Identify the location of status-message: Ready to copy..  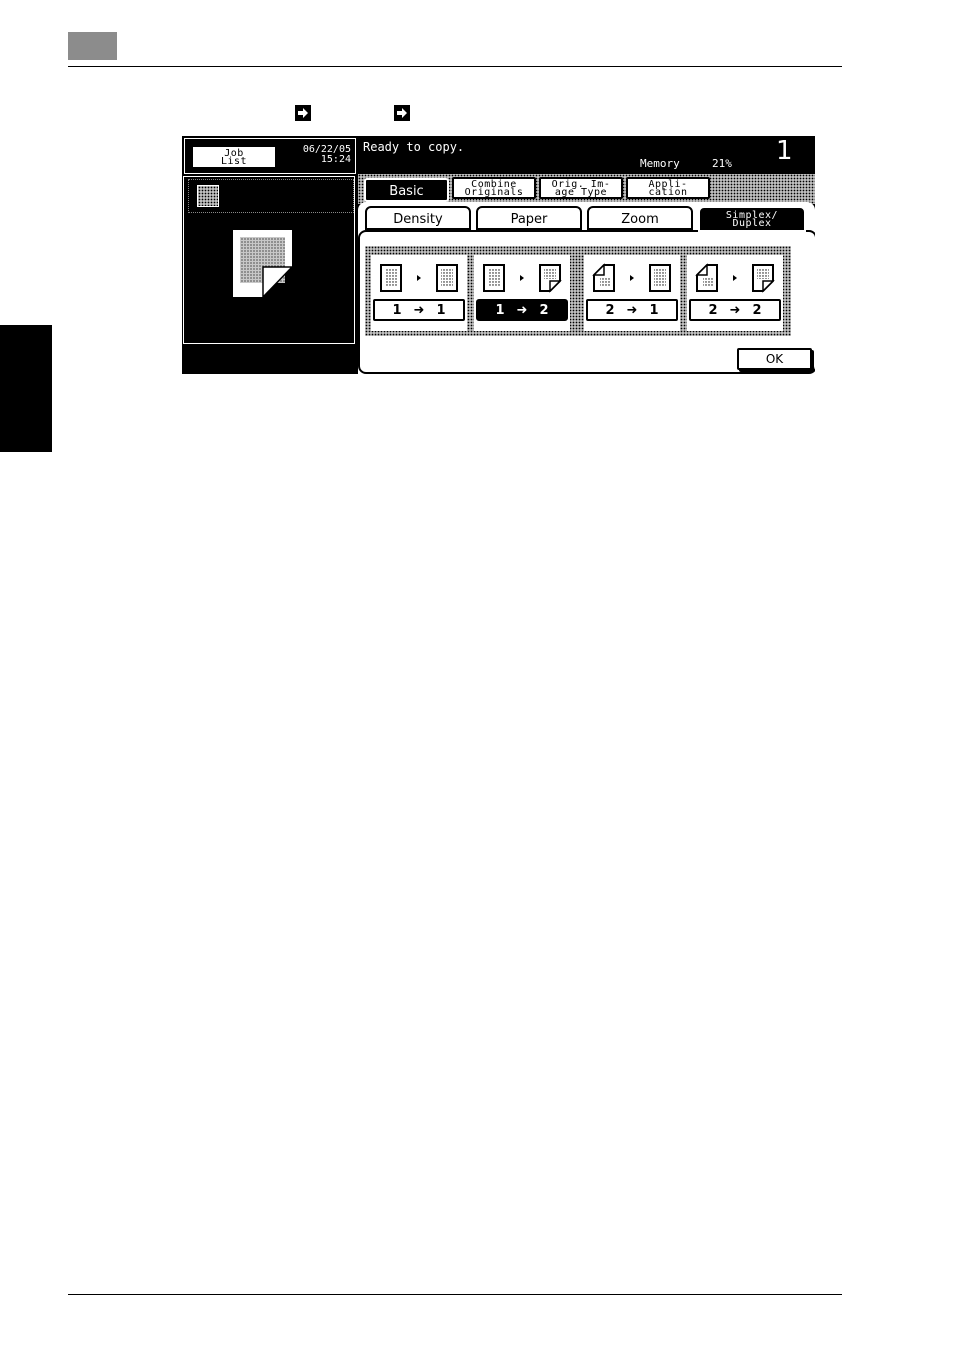
(414, 147).